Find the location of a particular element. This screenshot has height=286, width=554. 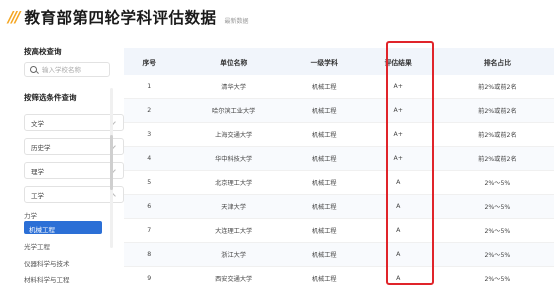

cell-index: 1 is located at coordinates (149, 86).